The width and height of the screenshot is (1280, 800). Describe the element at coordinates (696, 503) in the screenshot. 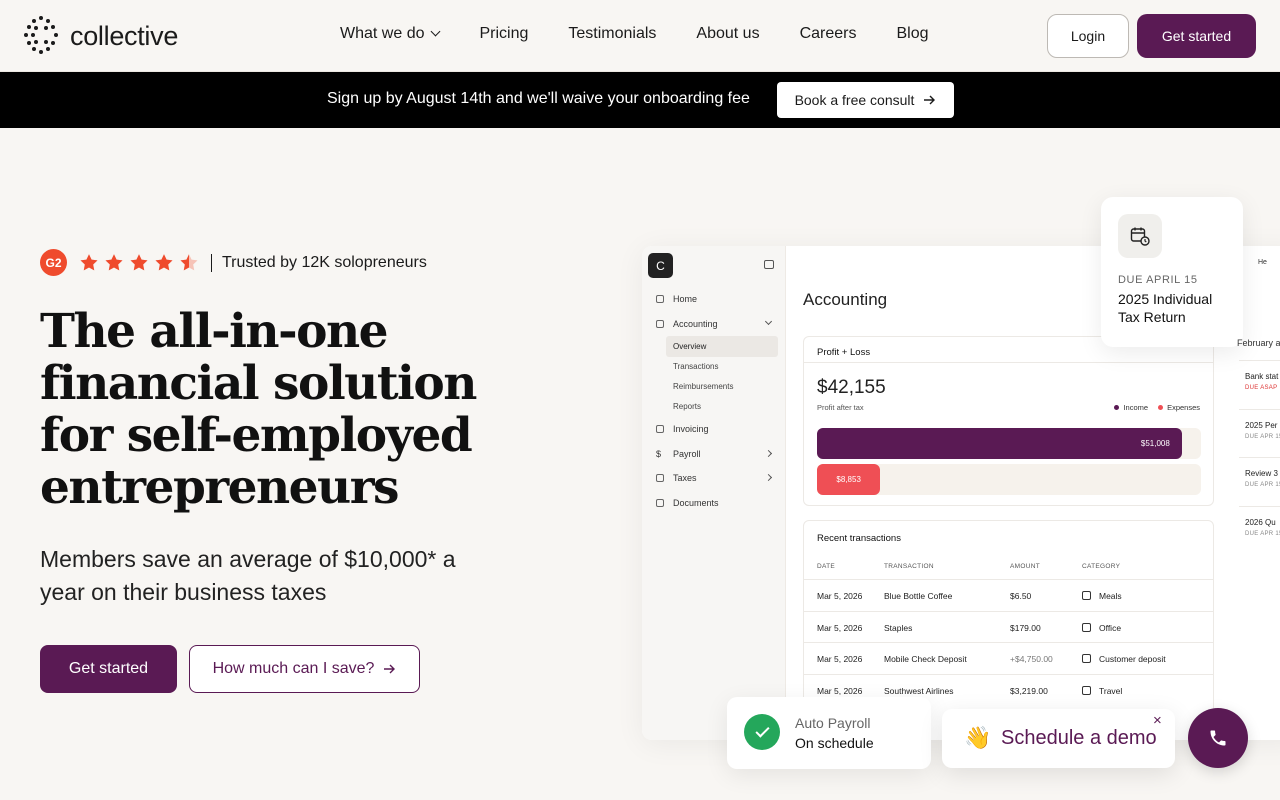

I see `sidebar-item-documents-label: Documents` at that location.